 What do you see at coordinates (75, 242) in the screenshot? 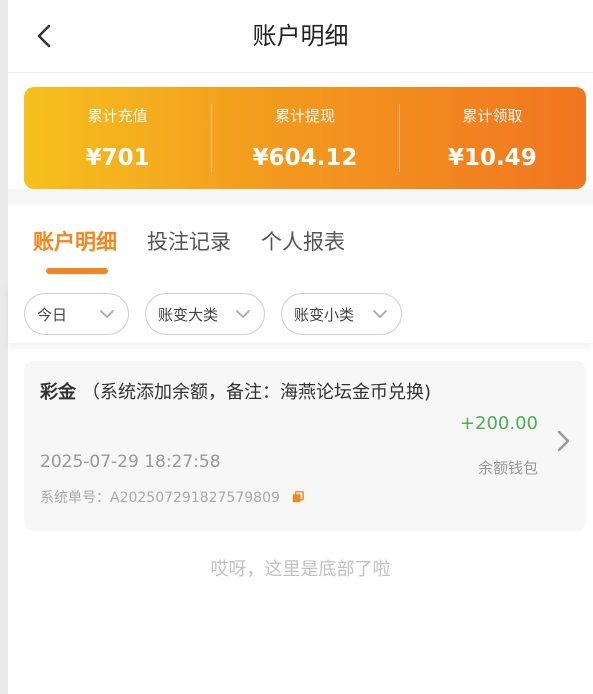
I see `tab-account-details: 账户明细` at bounding box center [75, 242].